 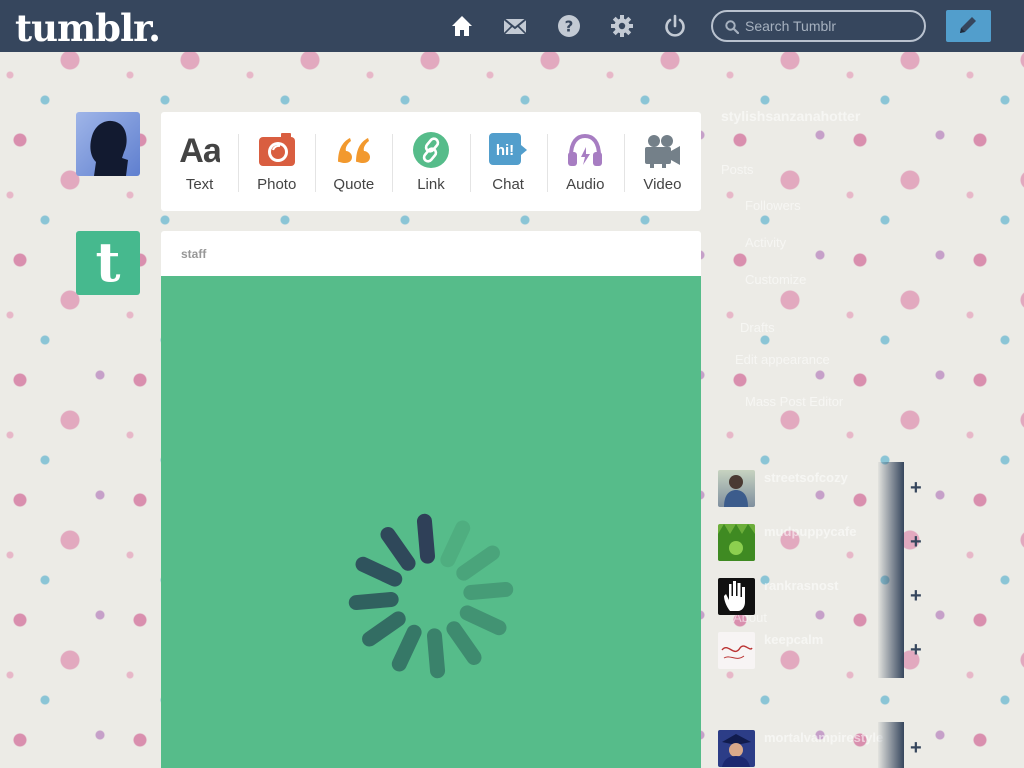 I want to click on post-type-label: Quote, so click(x=354, y=184).